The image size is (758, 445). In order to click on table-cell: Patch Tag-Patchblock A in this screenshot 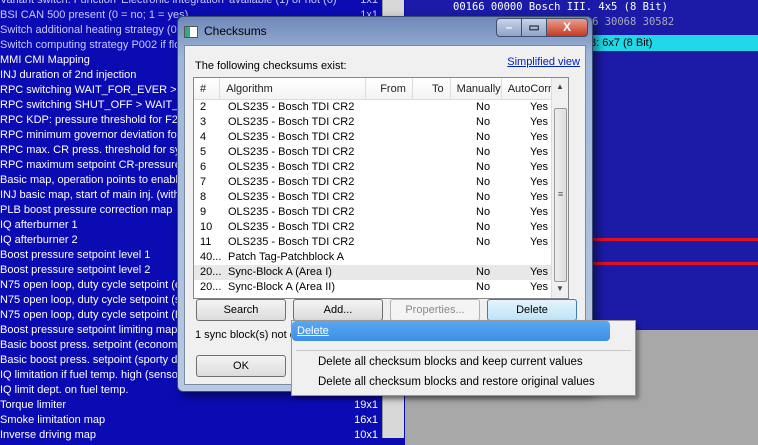, I will do `click(286, 257)`.